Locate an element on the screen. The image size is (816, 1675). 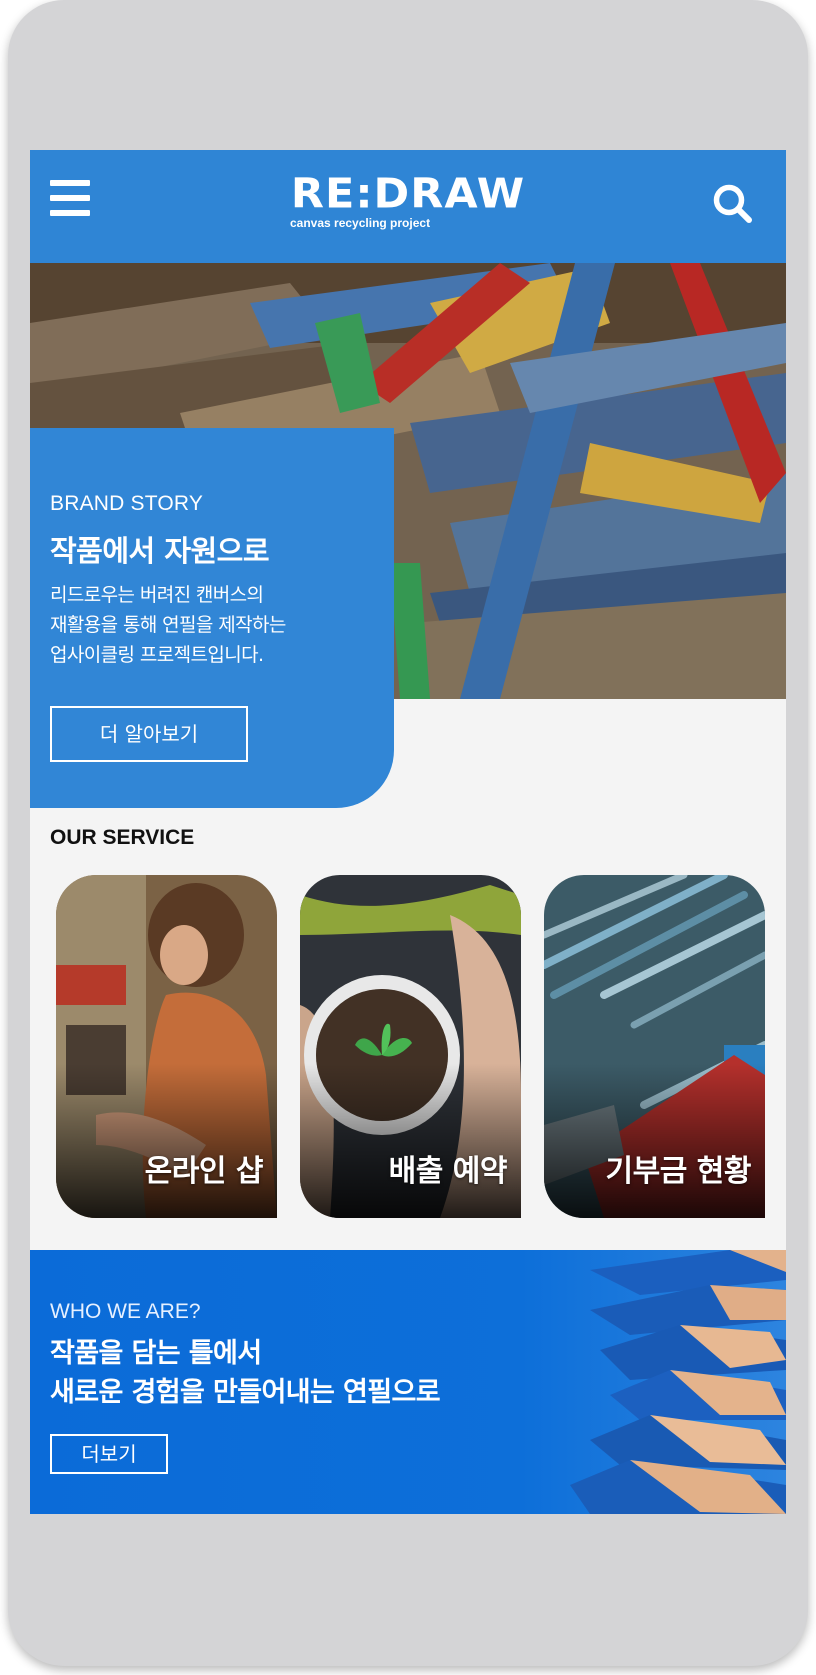
learn-more-button: 더 알아보기 is located at coordinates (149, 734).